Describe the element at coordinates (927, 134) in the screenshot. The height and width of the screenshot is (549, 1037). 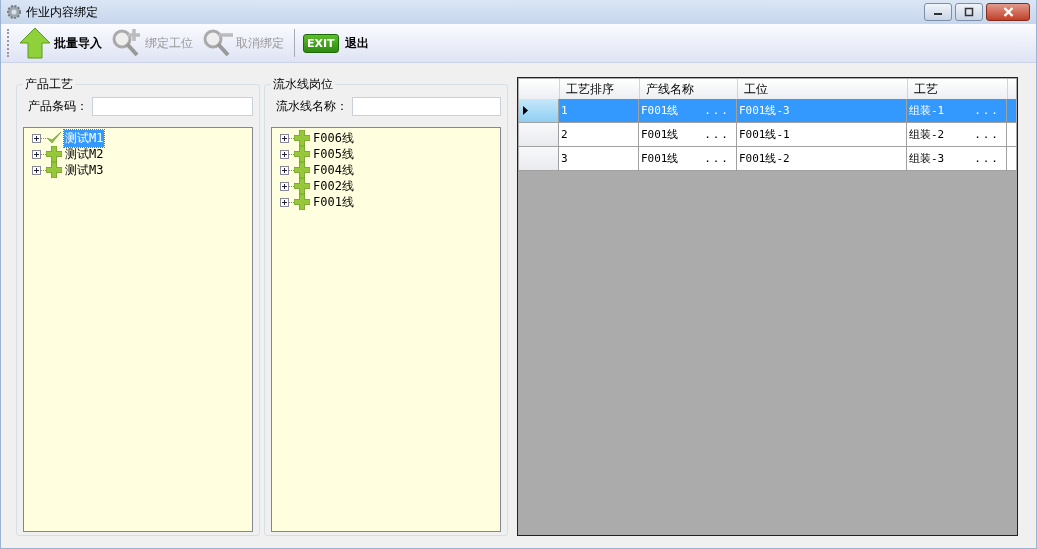
I see `table-cell: 组装-2` at that location.